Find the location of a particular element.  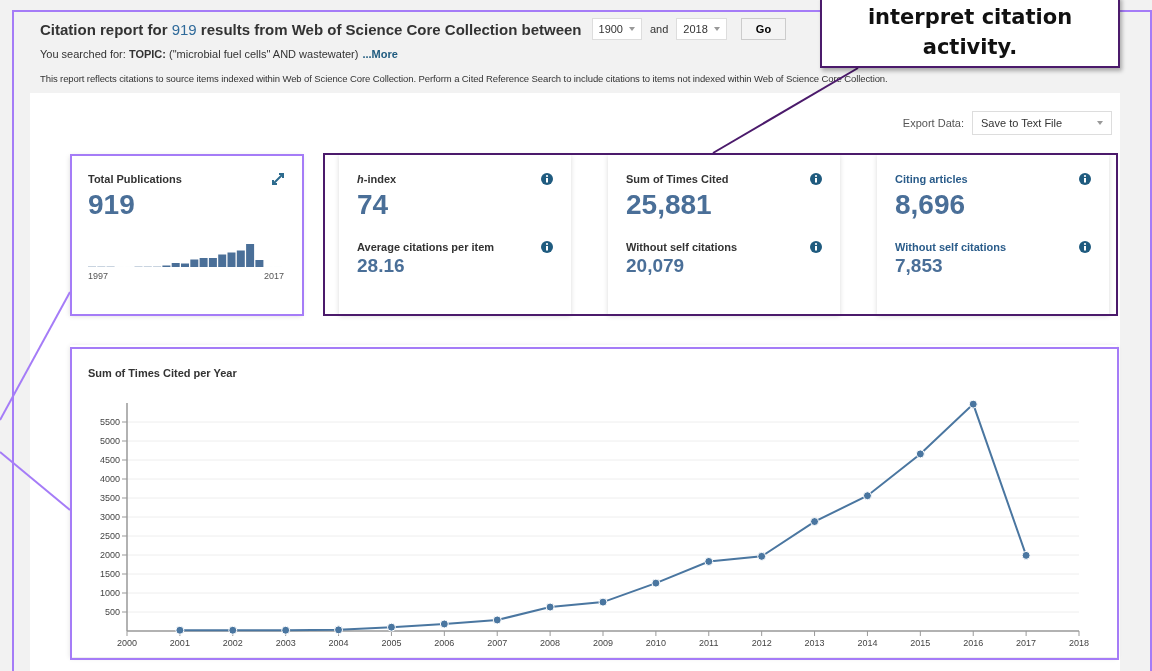

go-button: Go is located at coordinates (763, 29).